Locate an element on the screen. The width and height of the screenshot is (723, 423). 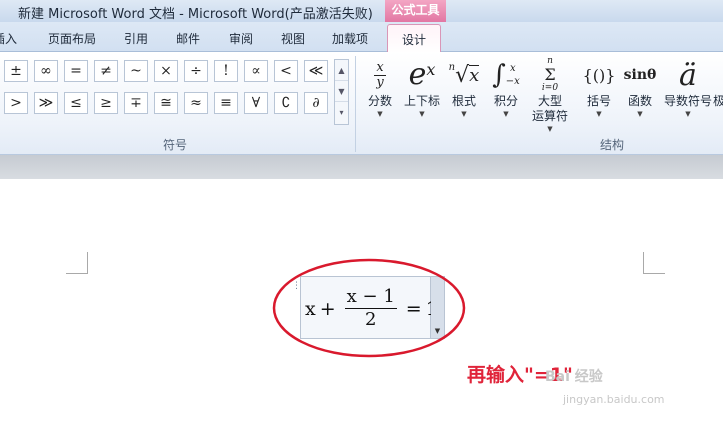
limit-label: 极 is located at coordinates (718, 101).